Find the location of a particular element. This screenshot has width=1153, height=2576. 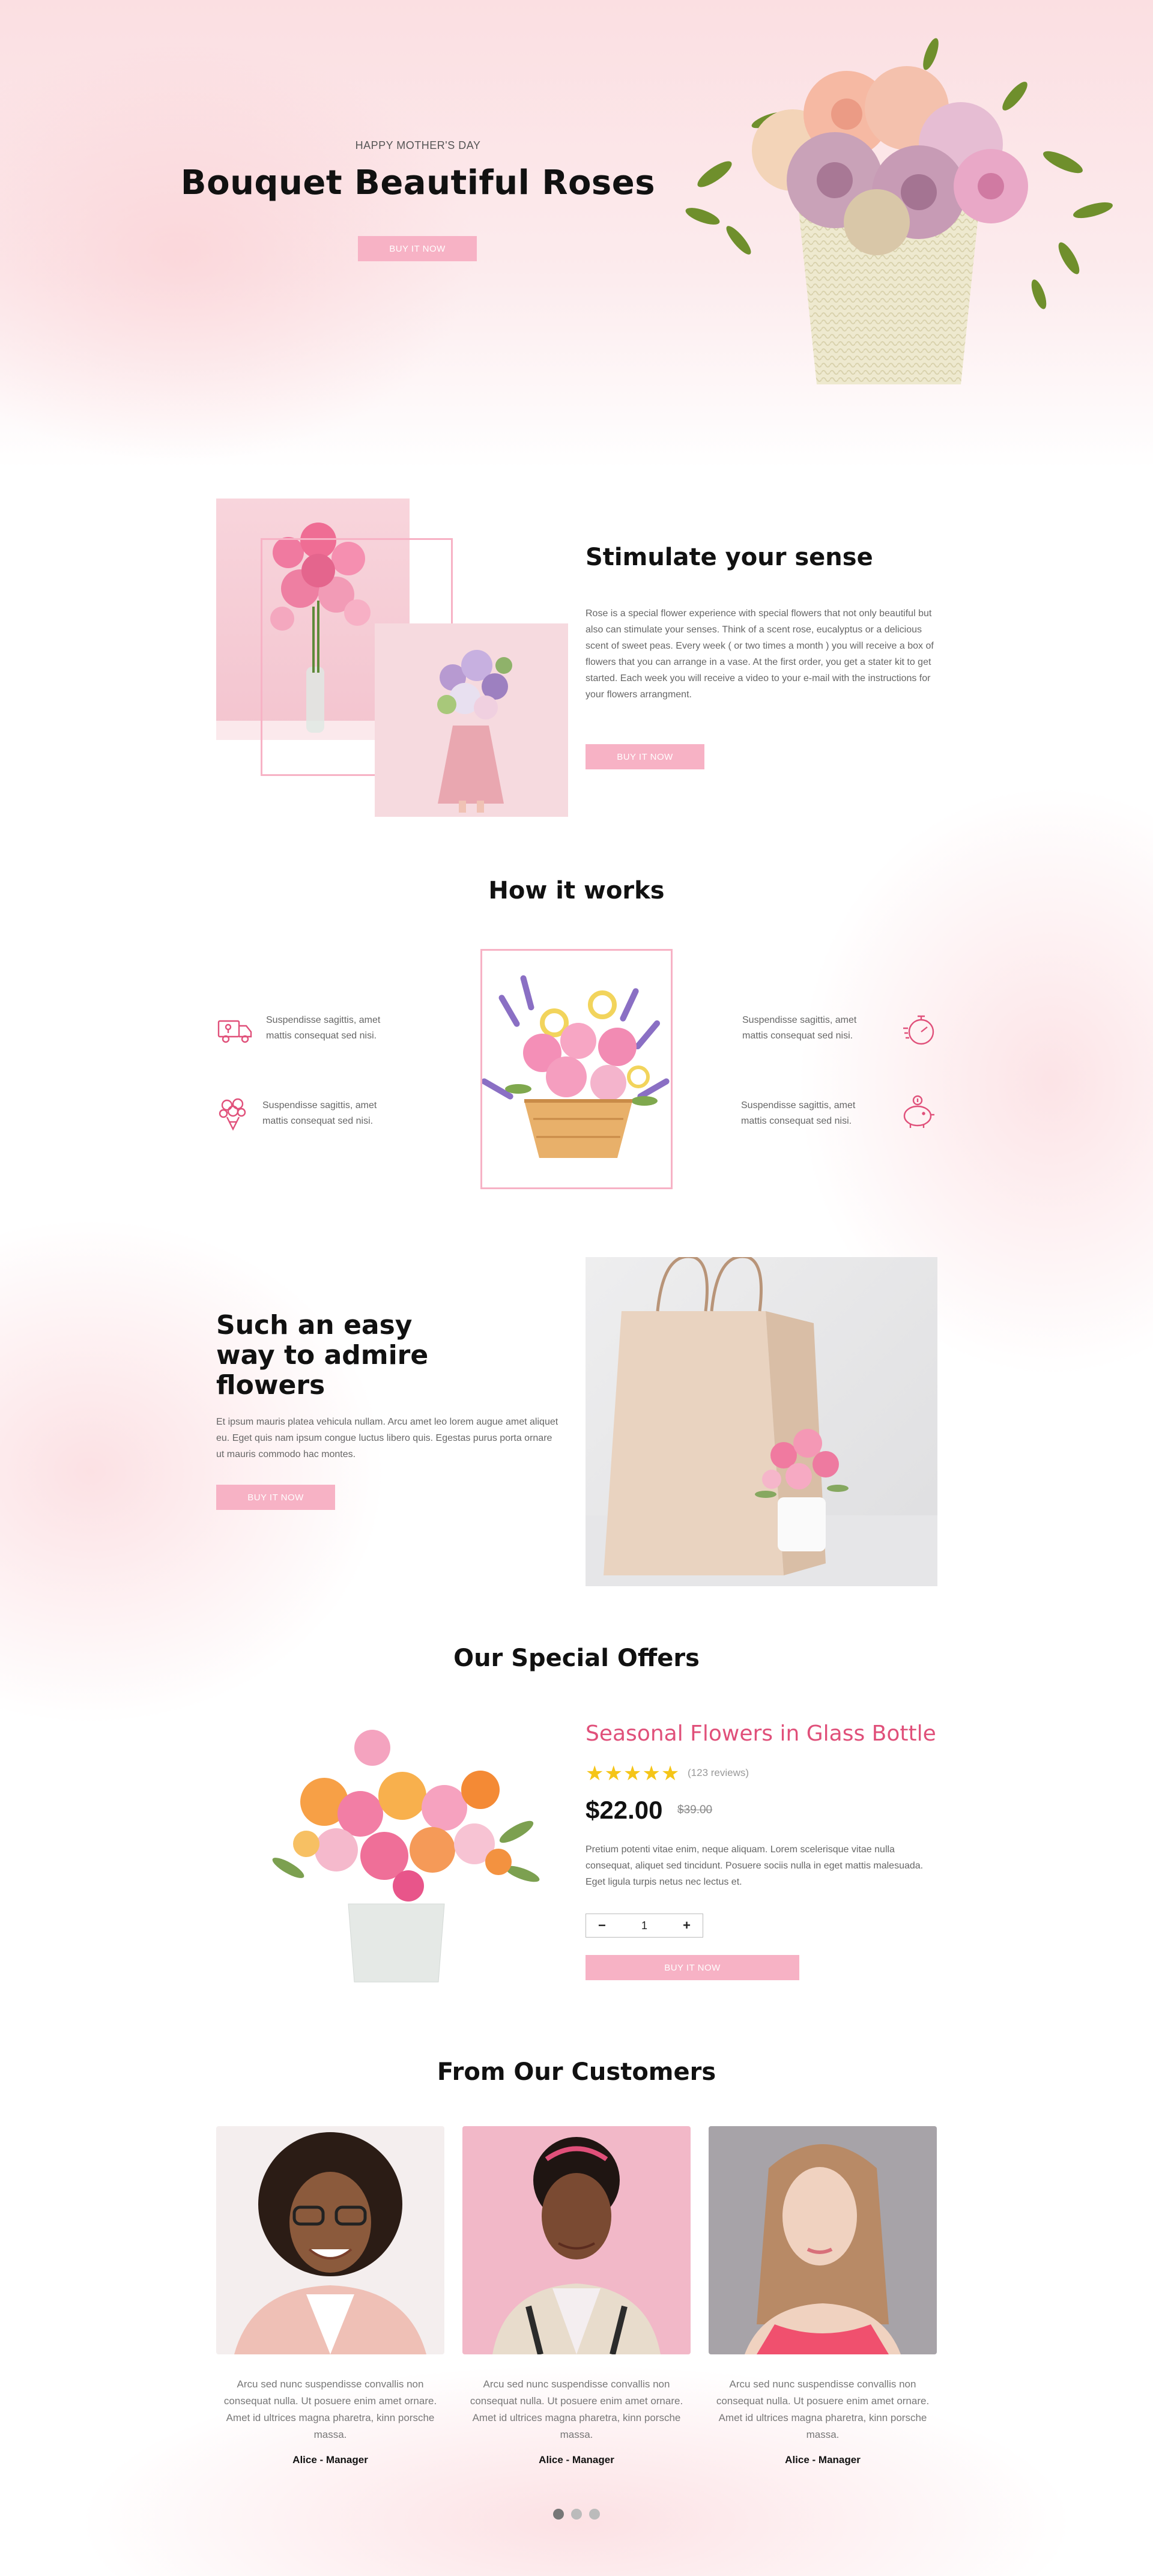

product-reviews-count: (123 reviews) is located at coordinates (718, 1772).